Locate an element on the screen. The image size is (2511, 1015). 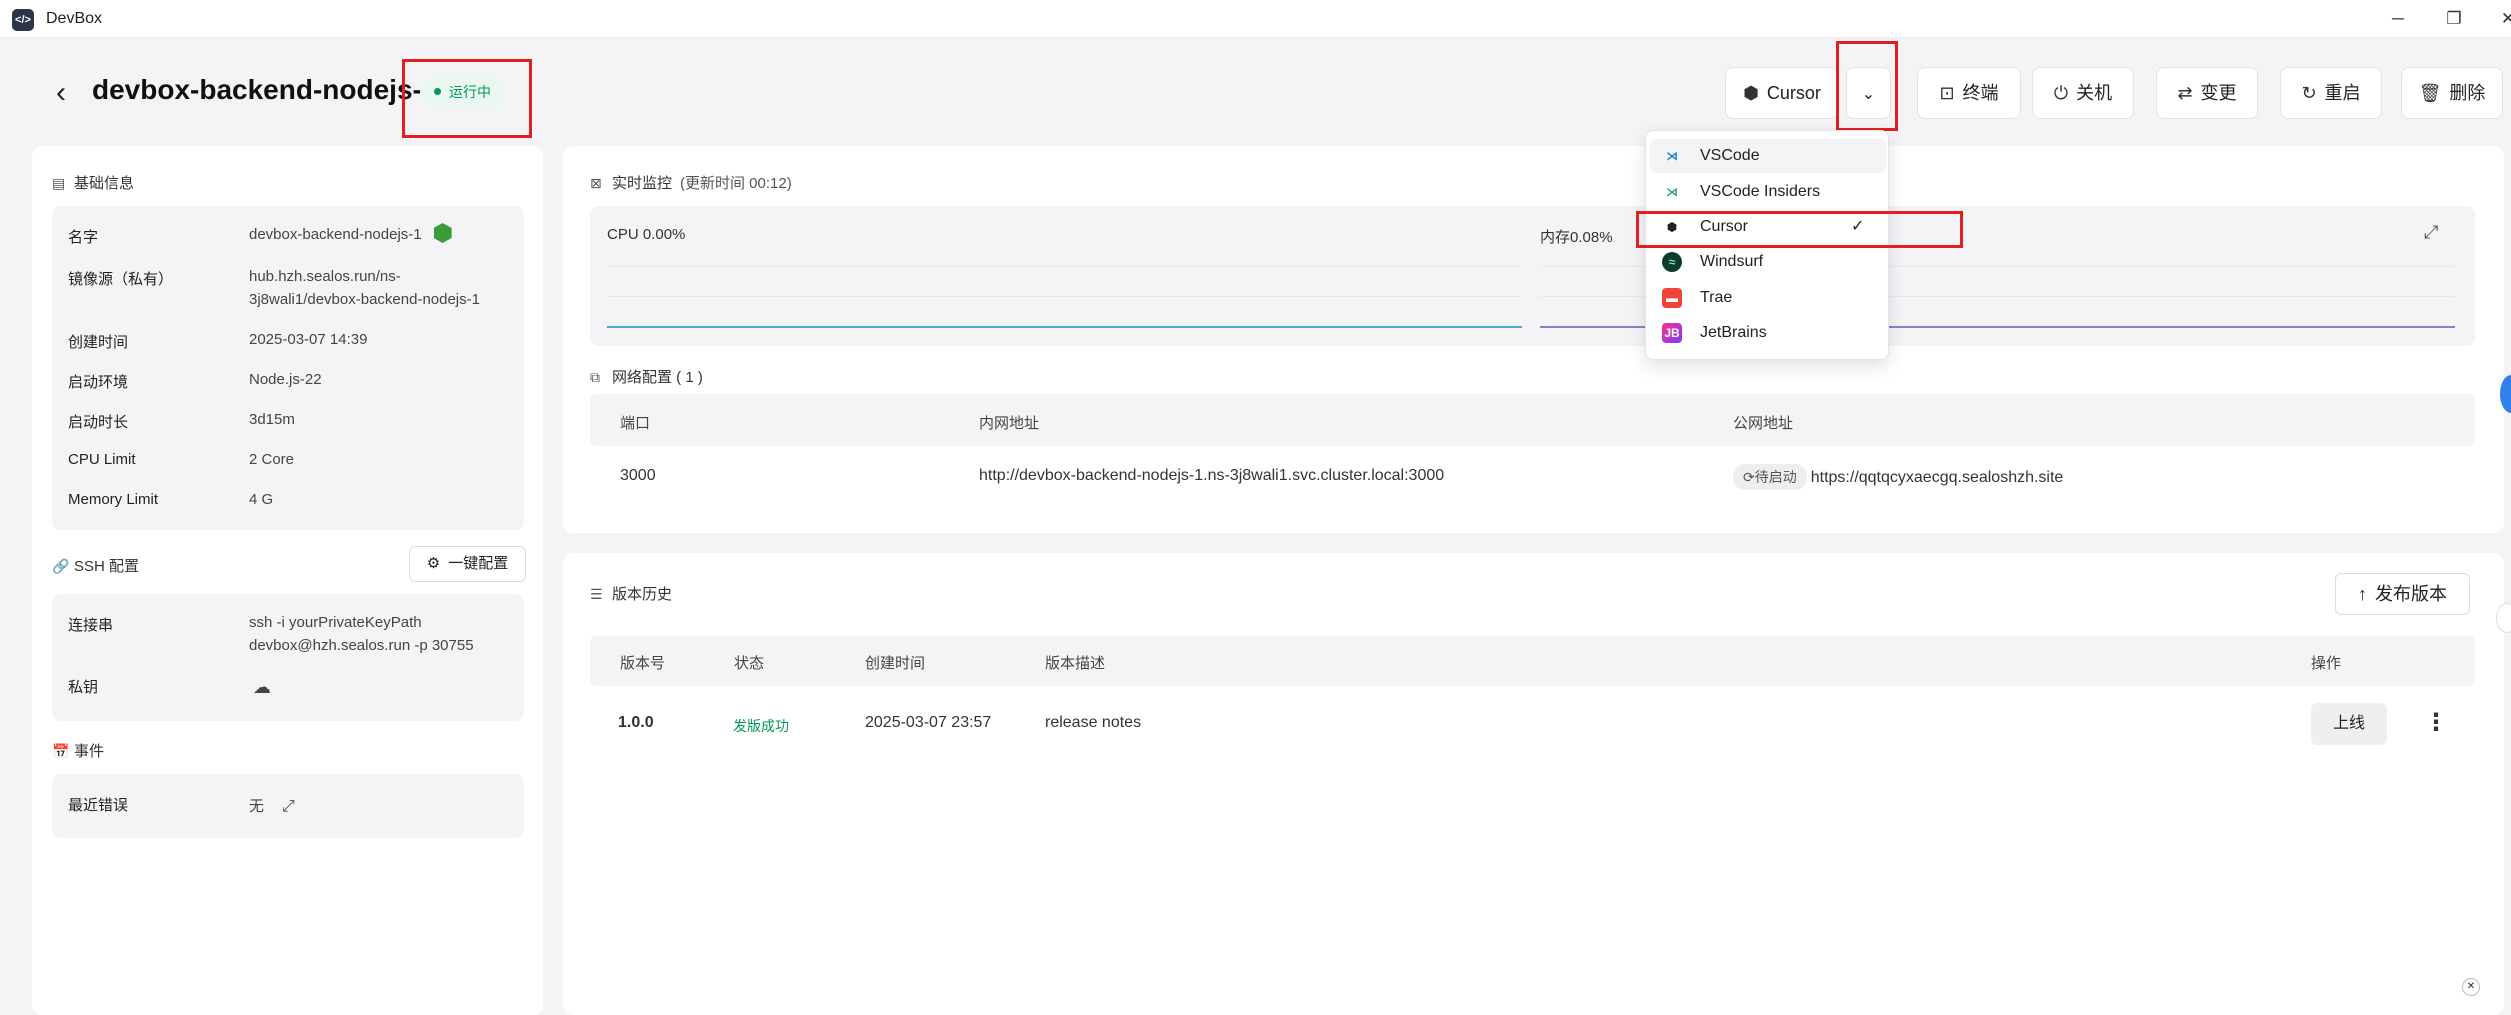
more-options-icon: ⋮ is located at coordinates (2436, 722).